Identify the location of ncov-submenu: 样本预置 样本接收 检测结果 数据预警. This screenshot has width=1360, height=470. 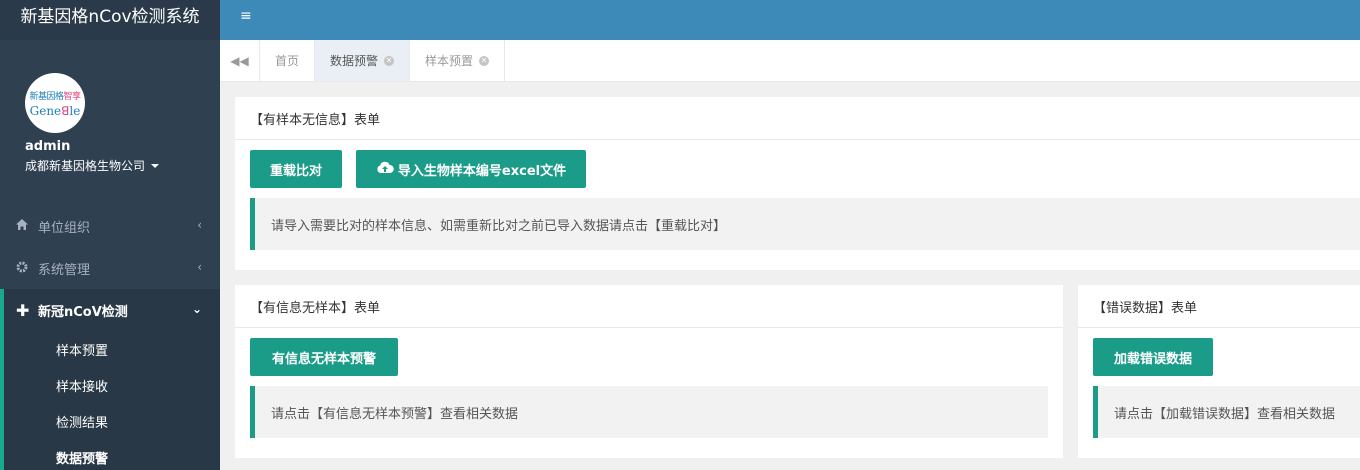
(110, 400).